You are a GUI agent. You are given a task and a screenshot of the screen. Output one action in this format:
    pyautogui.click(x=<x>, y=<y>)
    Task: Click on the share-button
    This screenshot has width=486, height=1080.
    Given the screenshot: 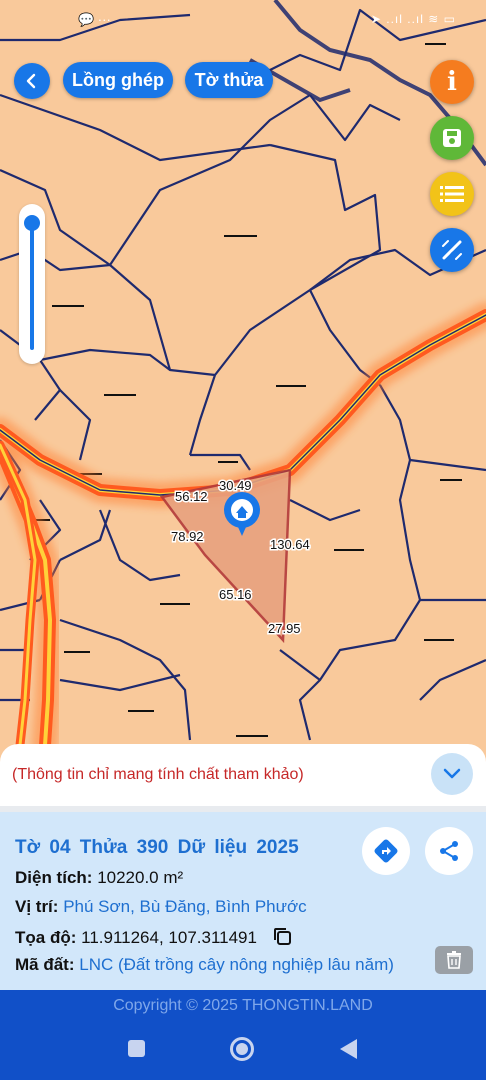 What is the action you would take?
    pyautogui.click(x=449, y=851)
    